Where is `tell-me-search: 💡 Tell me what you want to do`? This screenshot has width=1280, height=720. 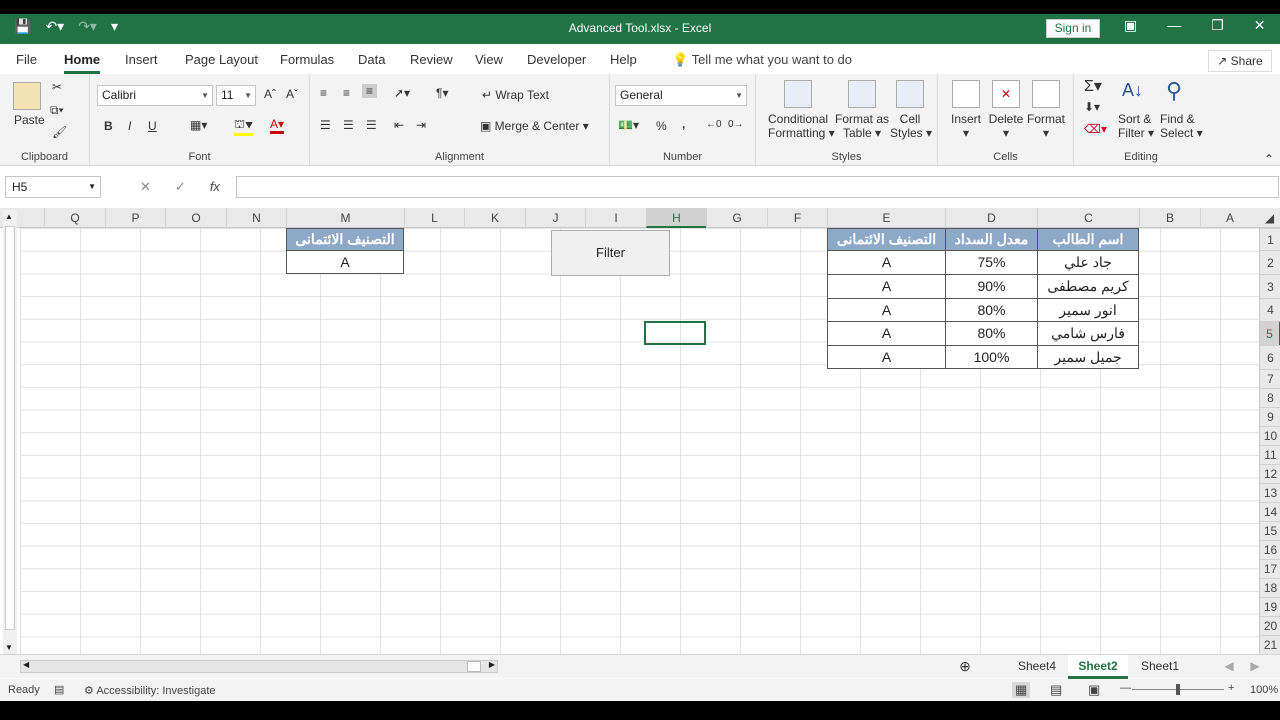 tell-me-search: 💡 Tell me what you want to do is located at coordinates (762, 60).